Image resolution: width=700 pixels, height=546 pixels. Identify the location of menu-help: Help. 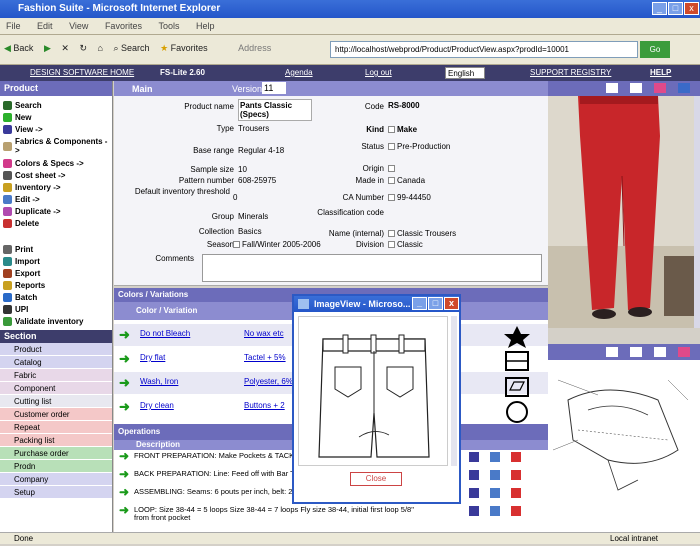
(206, 24).